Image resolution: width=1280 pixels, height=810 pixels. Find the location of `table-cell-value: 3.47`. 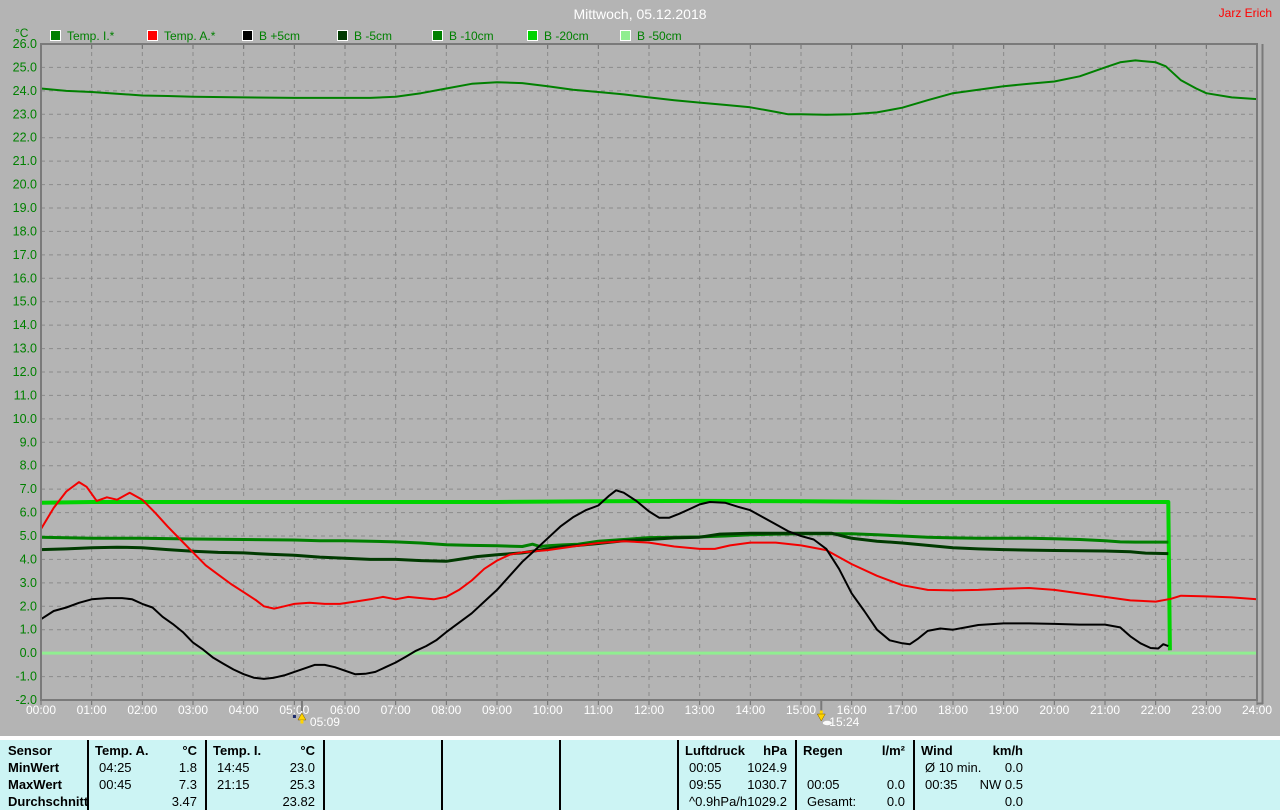

table-cell-value: 3.47 is located at coordinates (184, 801).